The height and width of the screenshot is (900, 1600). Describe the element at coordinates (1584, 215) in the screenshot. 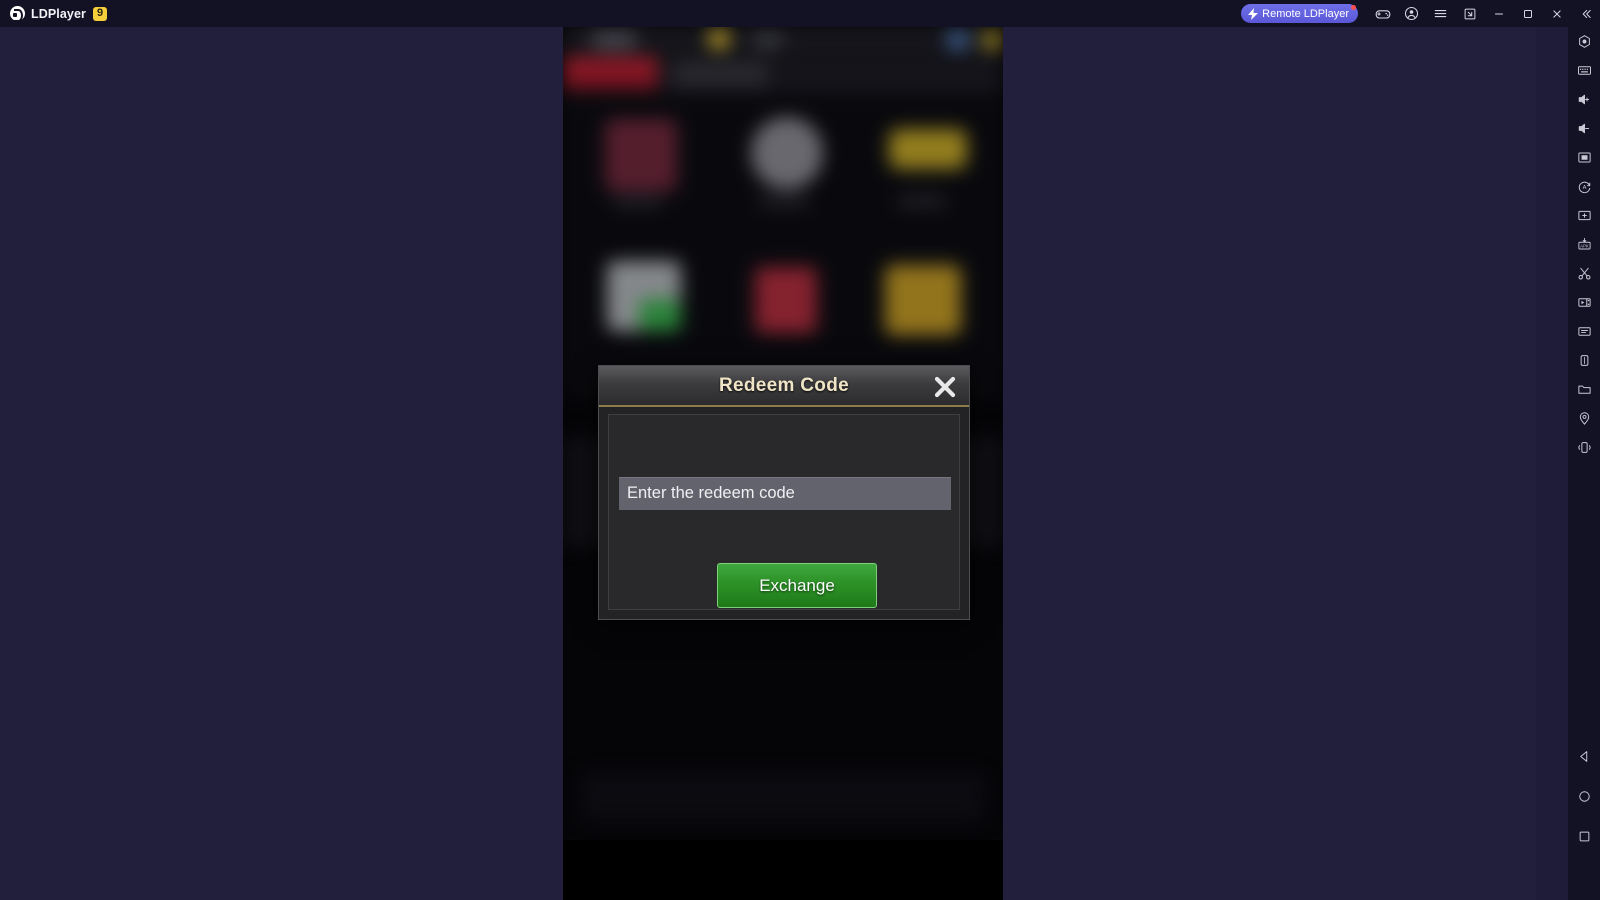

I see `screenshot-icon` at that location.